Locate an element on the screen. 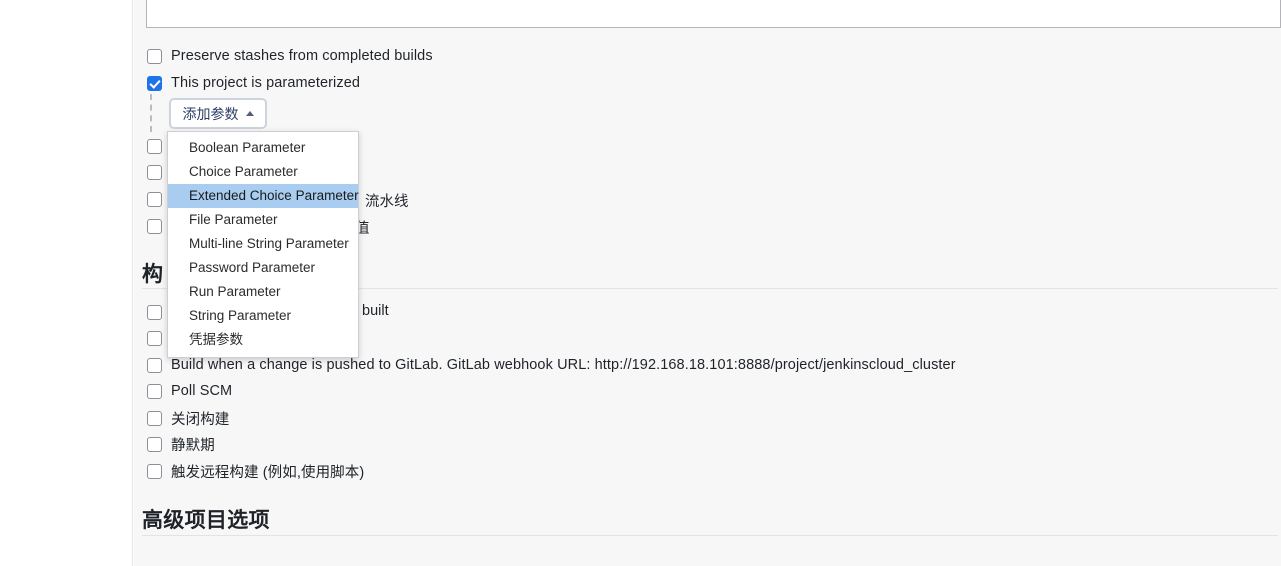 Image resolution: width=1281 pixels, height=566 pixels. dropdown-item-extended-choice-parameter: Extended Choice Parameter is located at coordinates (263, 196).